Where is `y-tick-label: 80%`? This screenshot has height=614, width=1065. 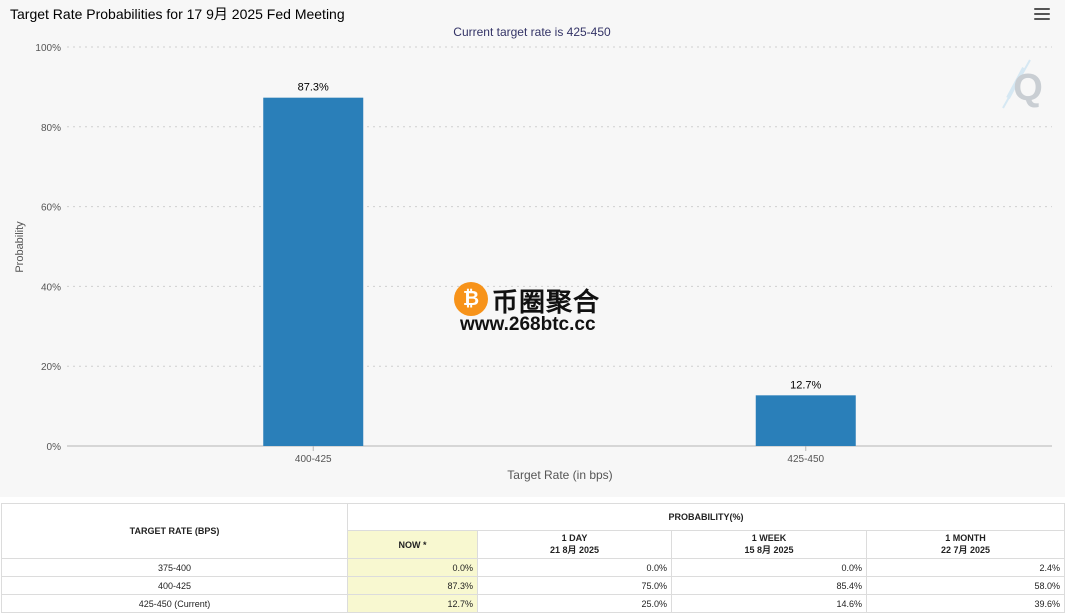
y-tick-label: 80% is located at coordinates (51, 128).